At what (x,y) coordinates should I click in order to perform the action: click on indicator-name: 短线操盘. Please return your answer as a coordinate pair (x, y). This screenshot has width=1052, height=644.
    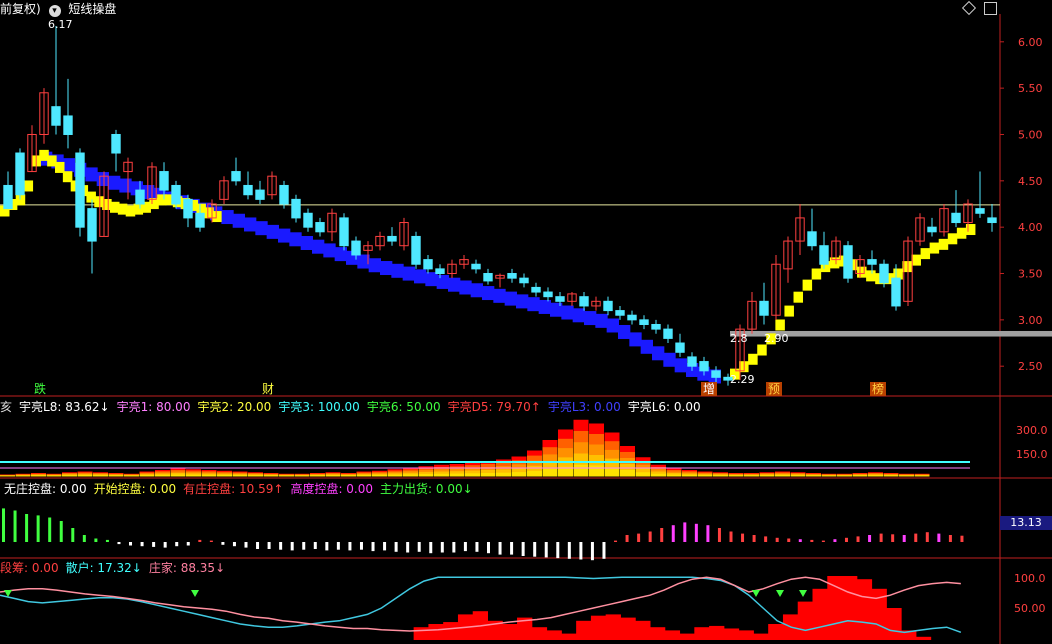
    Looking at the image, I should click on (92, 9).